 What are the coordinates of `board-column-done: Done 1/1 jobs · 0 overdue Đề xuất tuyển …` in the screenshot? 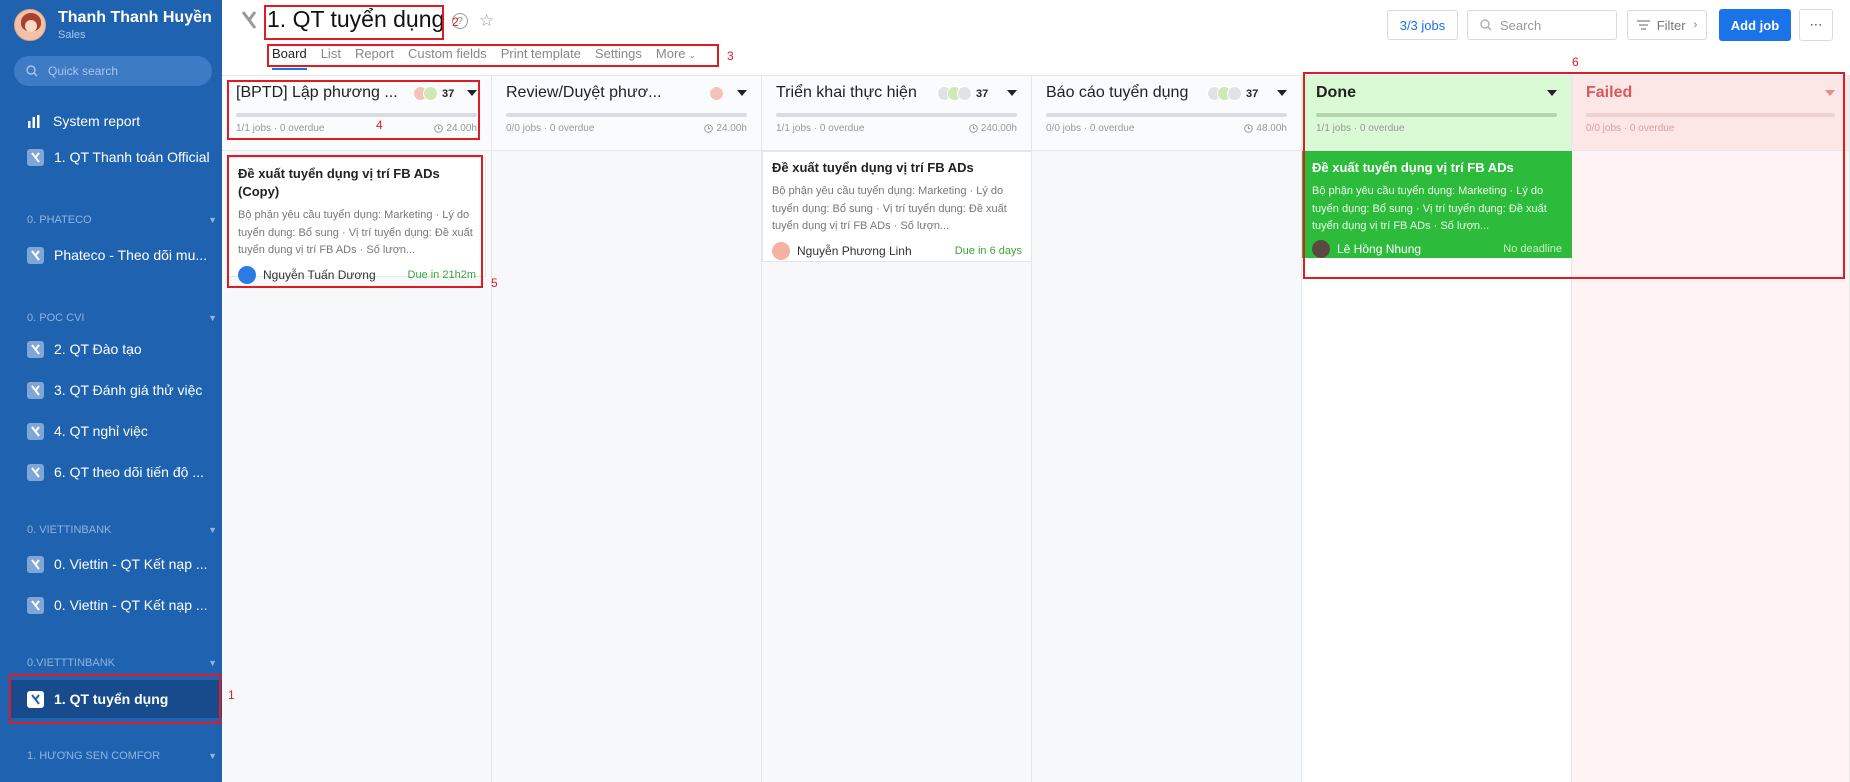 It's located at (1437, 429).